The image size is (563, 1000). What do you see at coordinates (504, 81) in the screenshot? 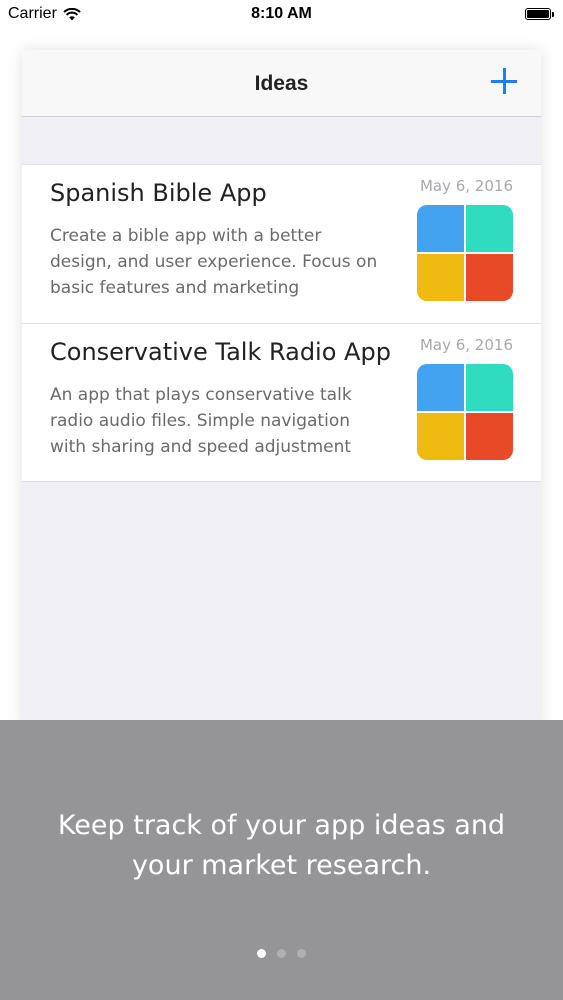
I see `add-idea-button` at bounding box center [504, 81].